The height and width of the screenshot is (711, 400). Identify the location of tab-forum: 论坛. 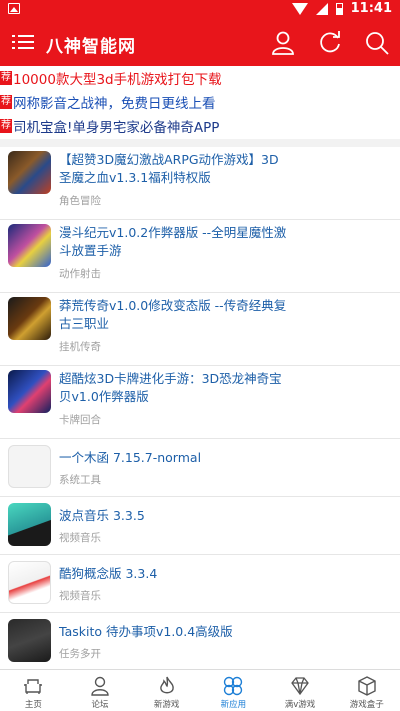
(100, 690).